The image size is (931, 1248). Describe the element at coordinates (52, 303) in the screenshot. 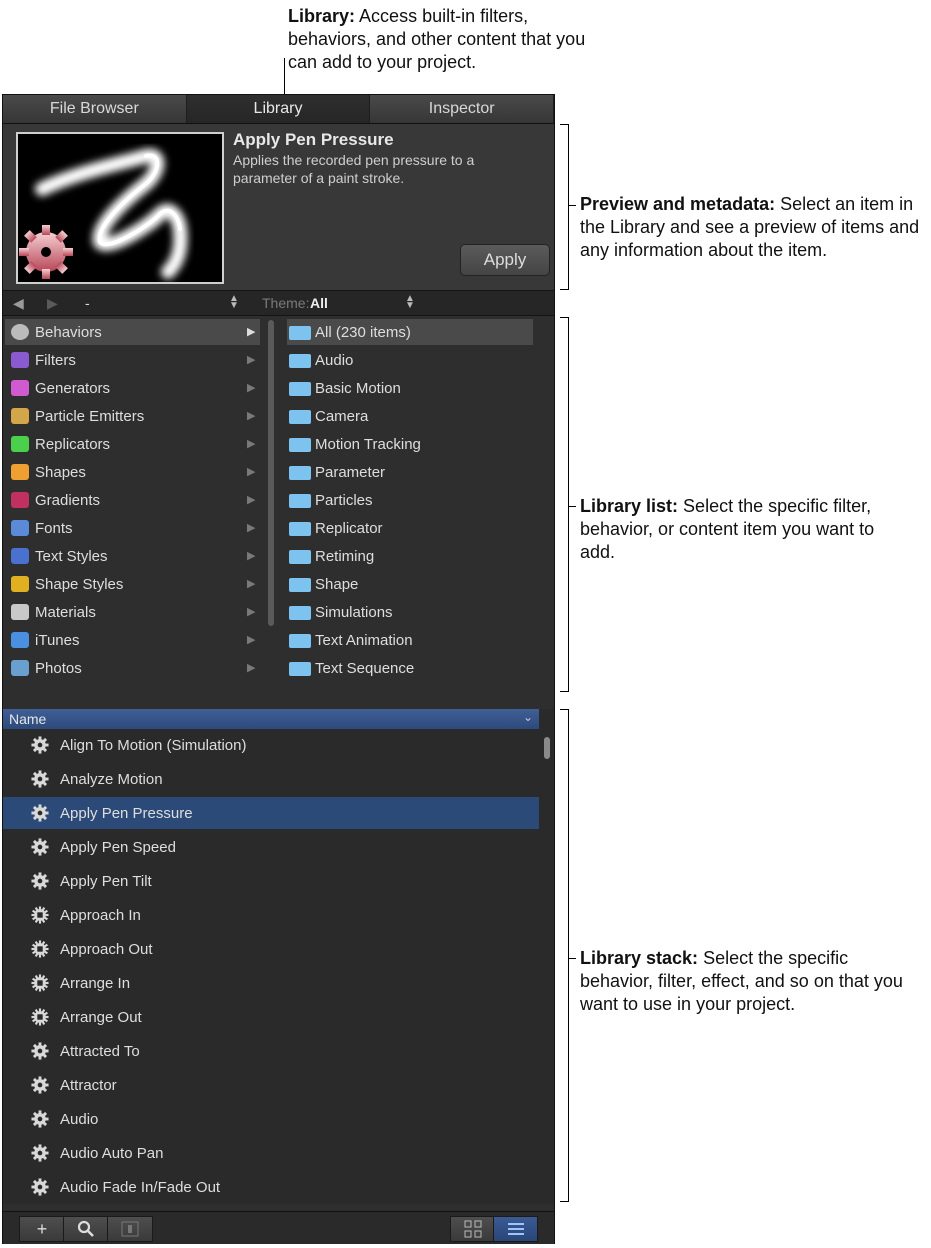

I see `forward-arrow-icon: ▶` at that location.